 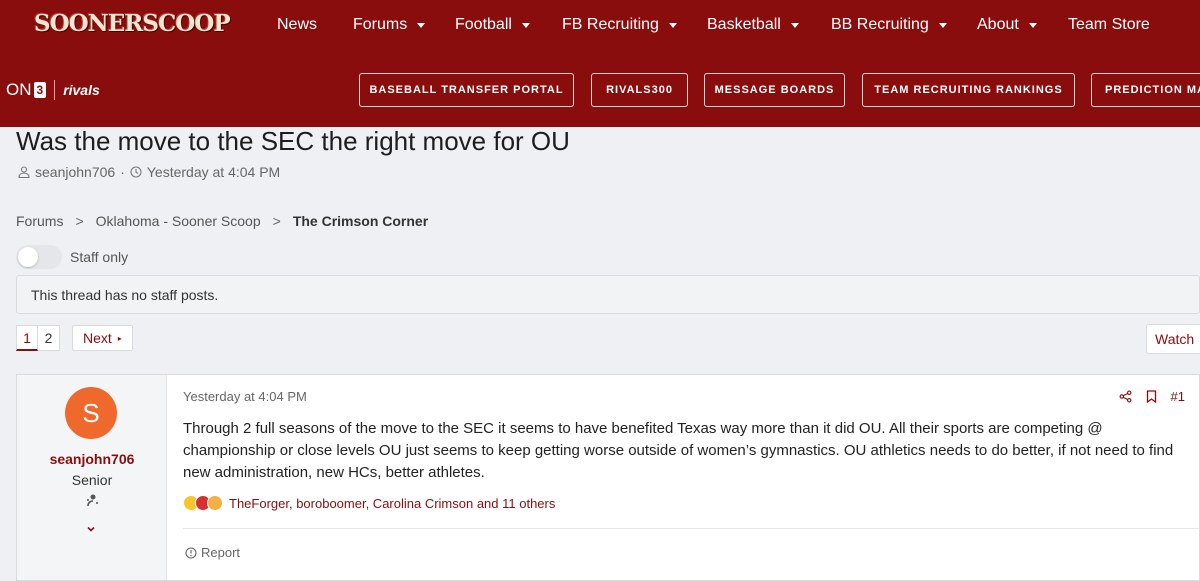 I want to click on chevron-down-icon, so click(x=91, y=529).